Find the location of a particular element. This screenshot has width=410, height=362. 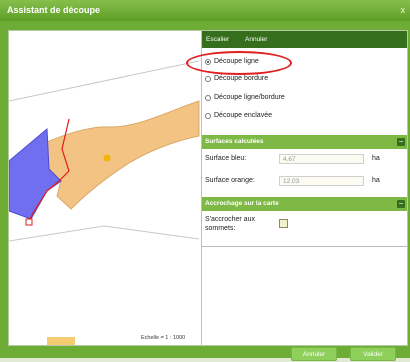

blue-surface-unit: ha is located at coordinates (376, 158).